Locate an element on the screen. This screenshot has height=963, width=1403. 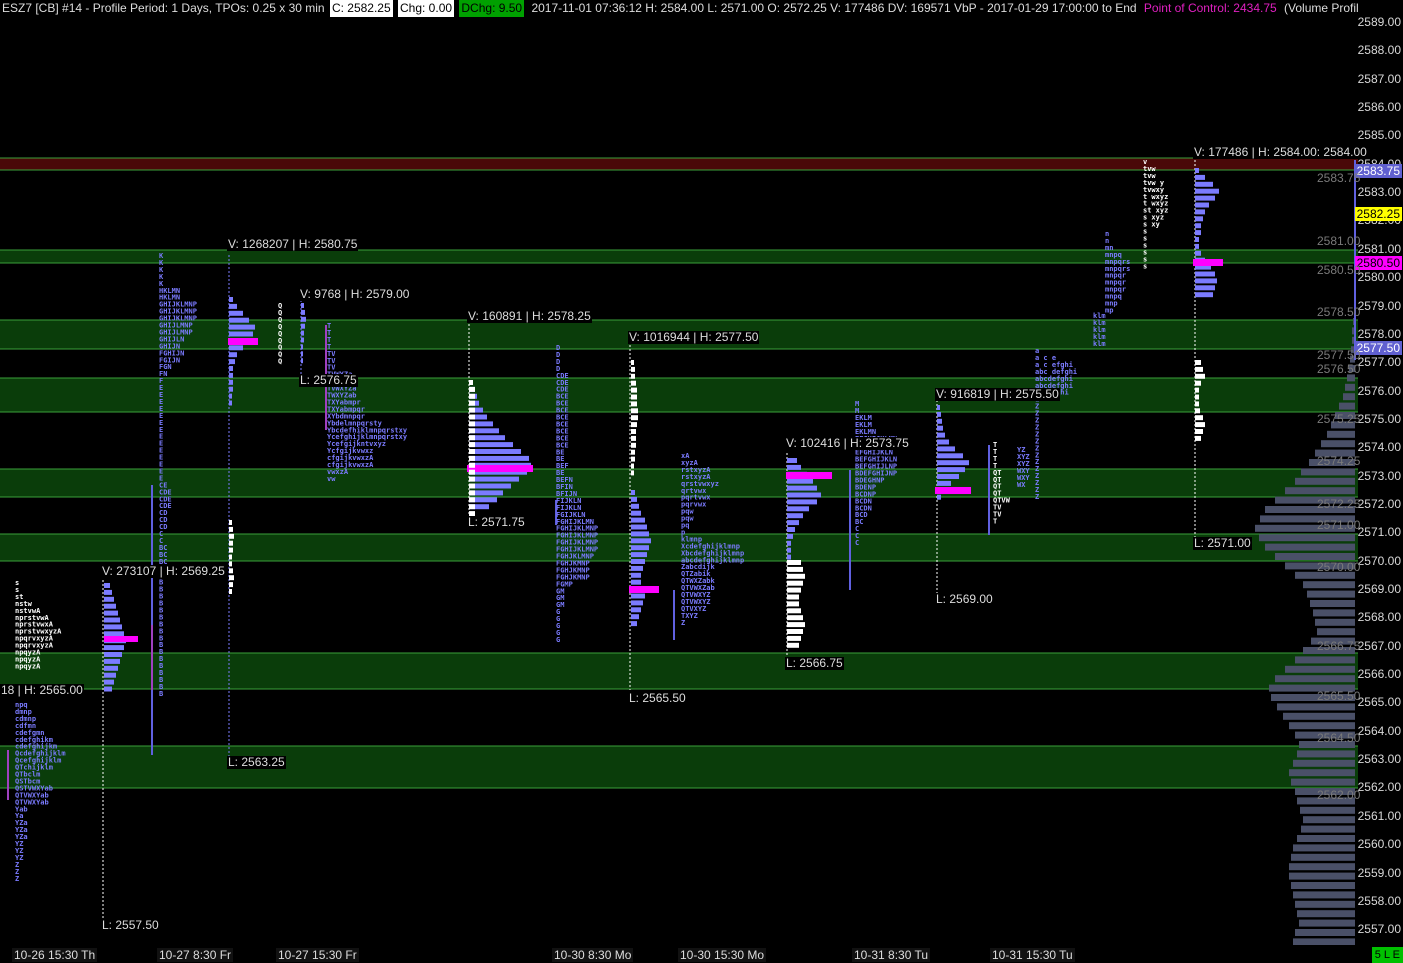
poc-bar is located at coordinates (121, 639).